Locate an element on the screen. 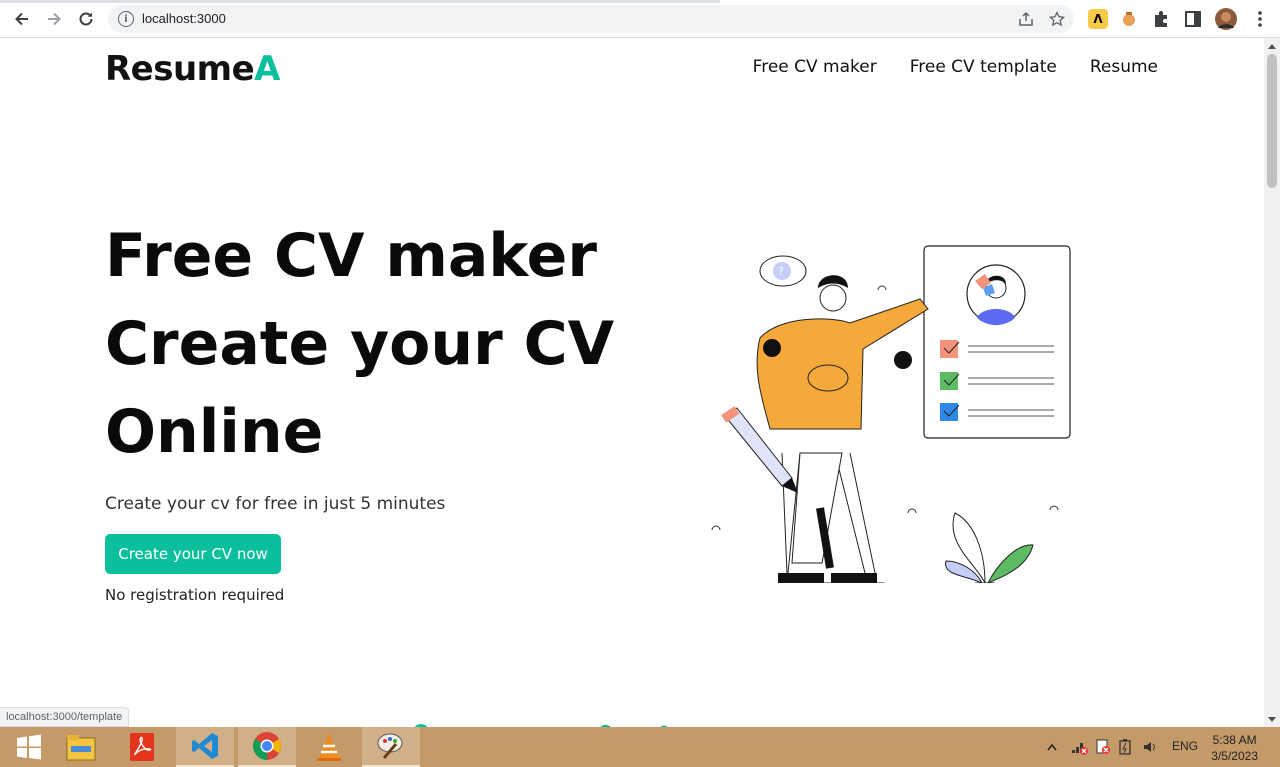  back-button is located at coordinates (22, 19).